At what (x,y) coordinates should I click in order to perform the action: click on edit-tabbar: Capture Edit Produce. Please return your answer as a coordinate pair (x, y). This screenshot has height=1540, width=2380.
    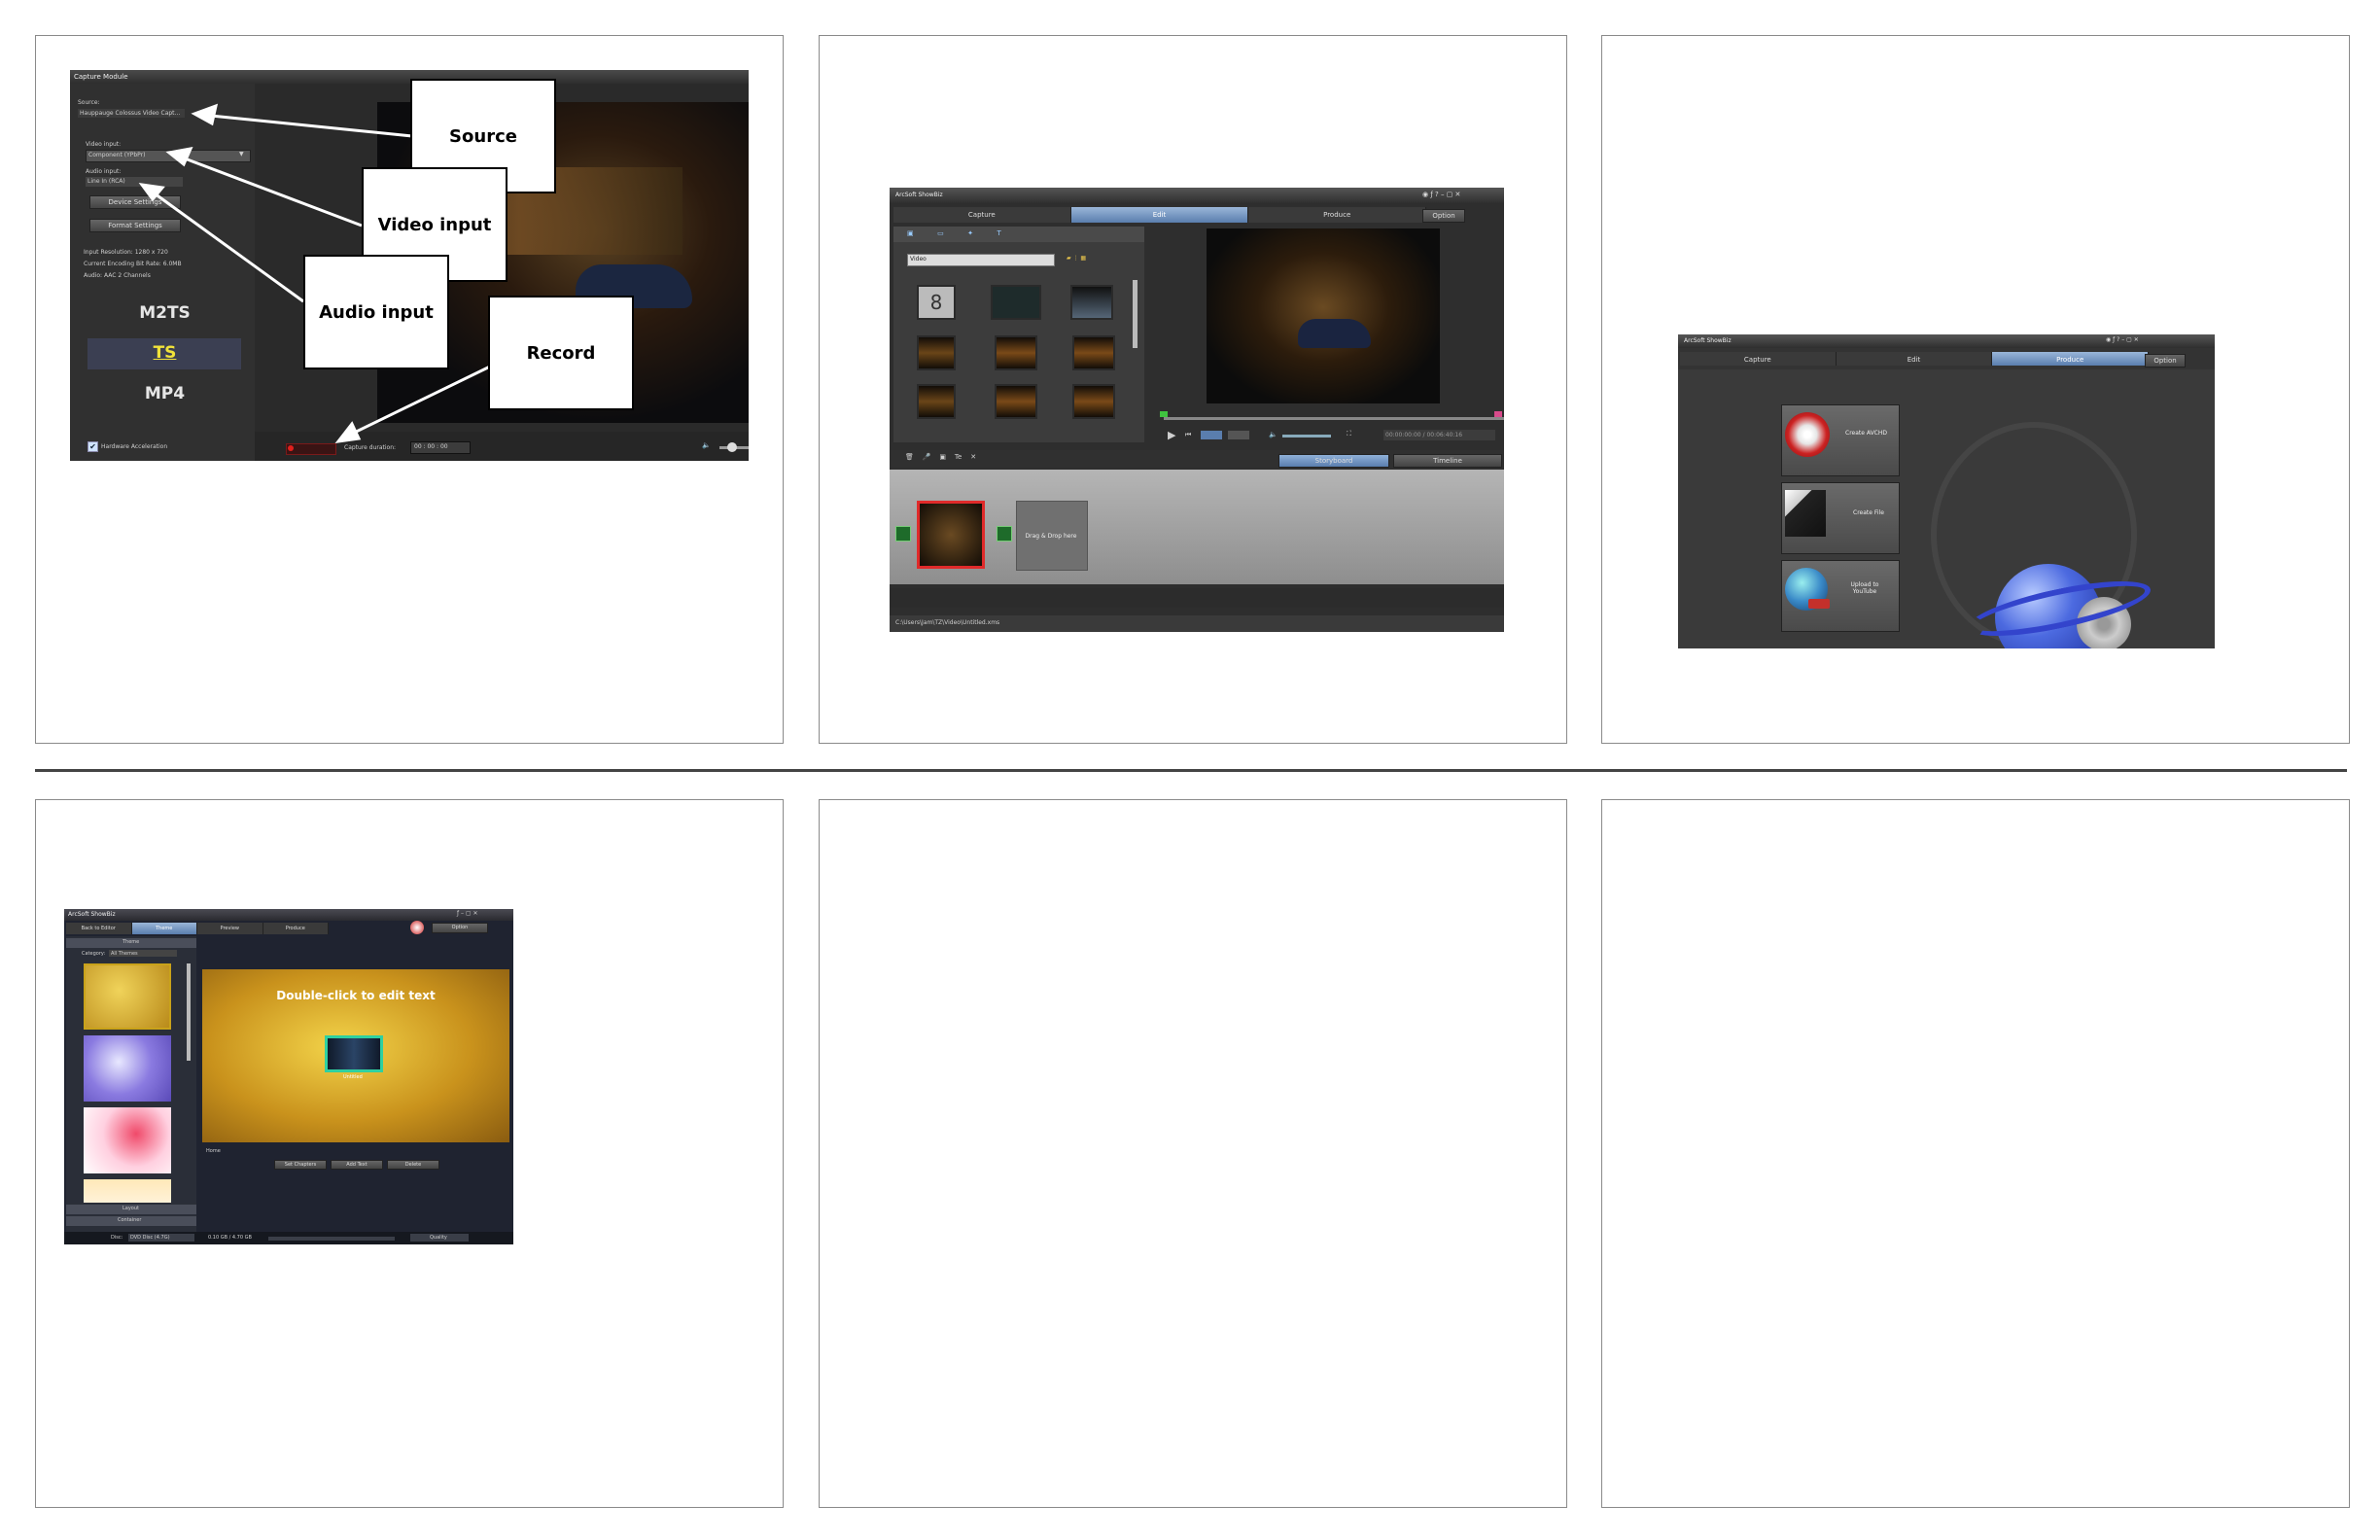
    Looking at the image, I should click on (1160, 215).